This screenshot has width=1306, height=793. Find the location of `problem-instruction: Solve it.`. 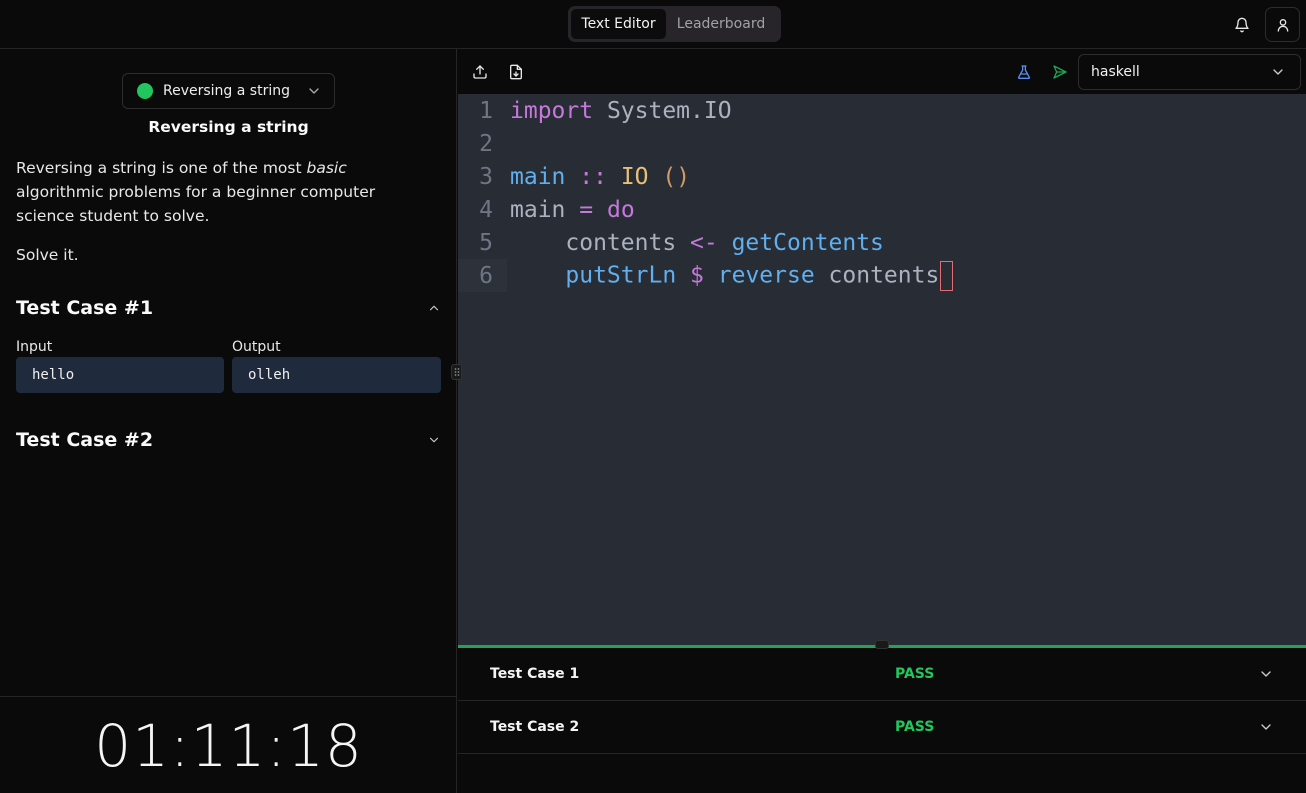

problem-instruction: Solve it. is located at coordinates (47, 255).